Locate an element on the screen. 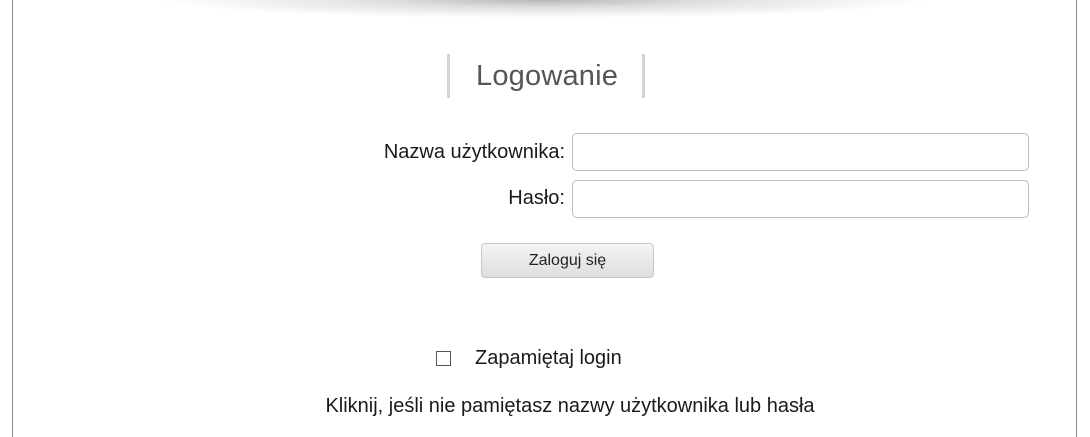 Image resolution: width=1090 pixels, height=437 pixels. frame-border-right is located at coordinates (1076, 218).